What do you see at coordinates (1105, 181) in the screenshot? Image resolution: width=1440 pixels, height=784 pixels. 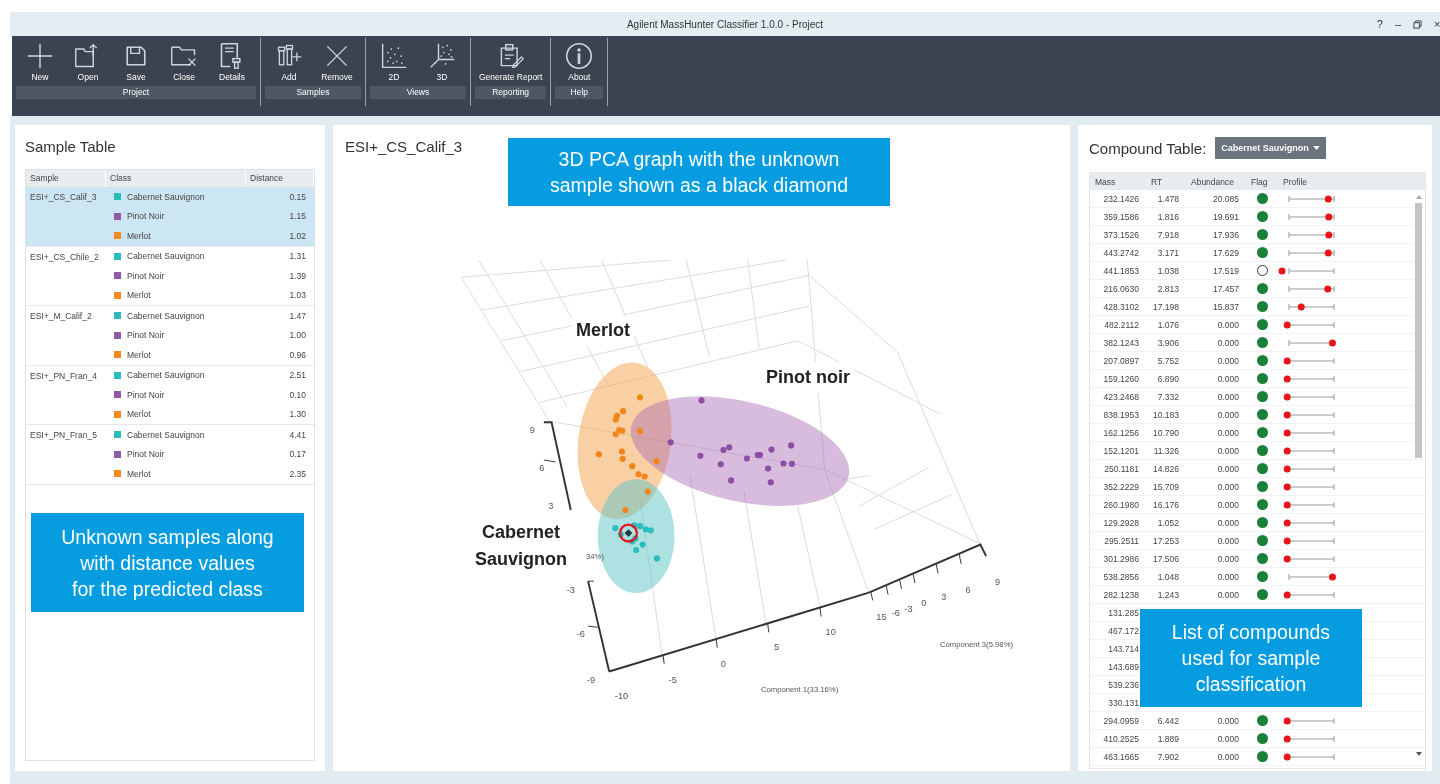 I see `column-header: Mass` at bounding box center [1105, 181].